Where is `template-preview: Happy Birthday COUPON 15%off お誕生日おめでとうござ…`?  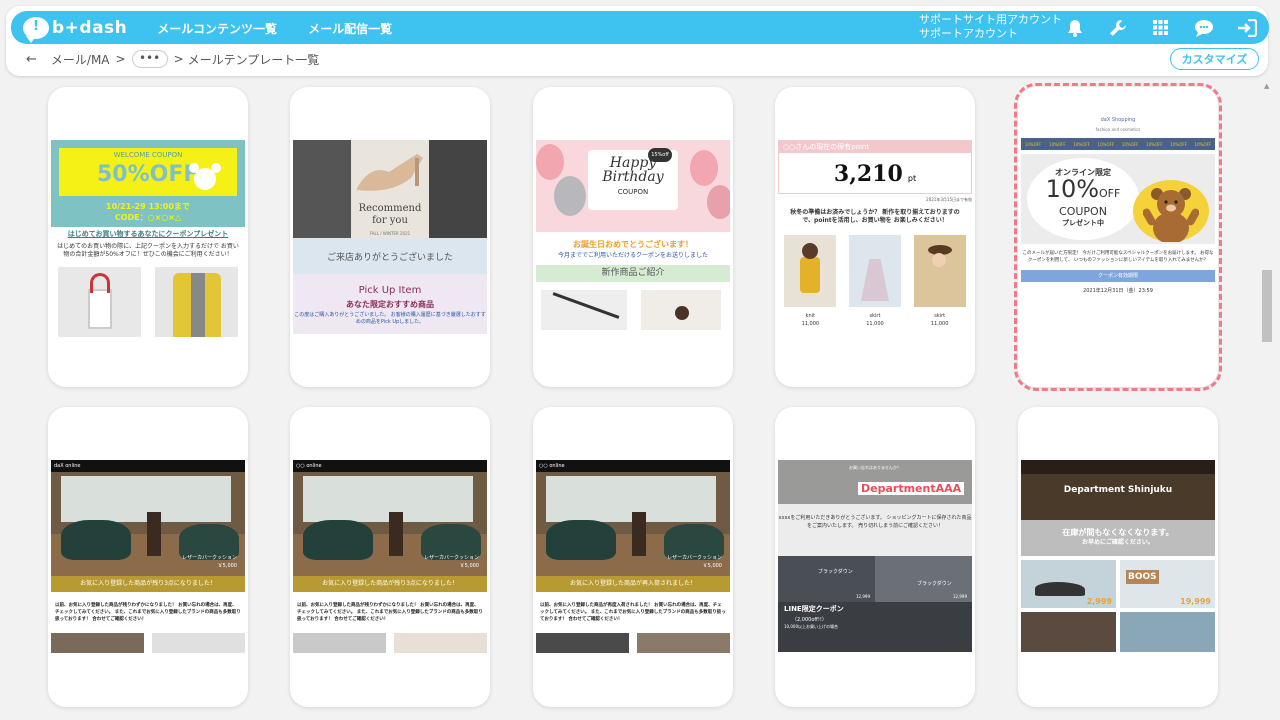 template-preview: Happy Birthday COUPON 15%off お誕生日おめでとうござ… is located at coordinates (633, 240).